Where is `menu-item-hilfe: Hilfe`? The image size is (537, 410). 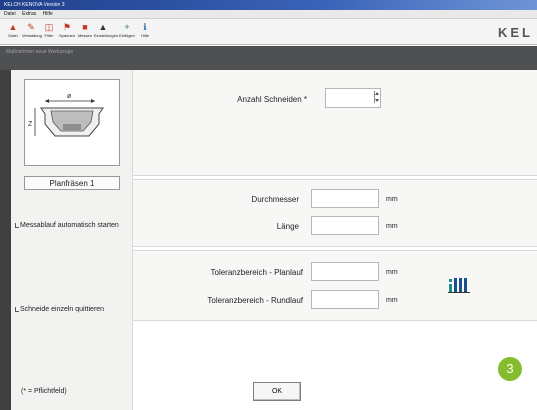 menu-item-hilfe: Hilfe is located at coordinates (48, 14).